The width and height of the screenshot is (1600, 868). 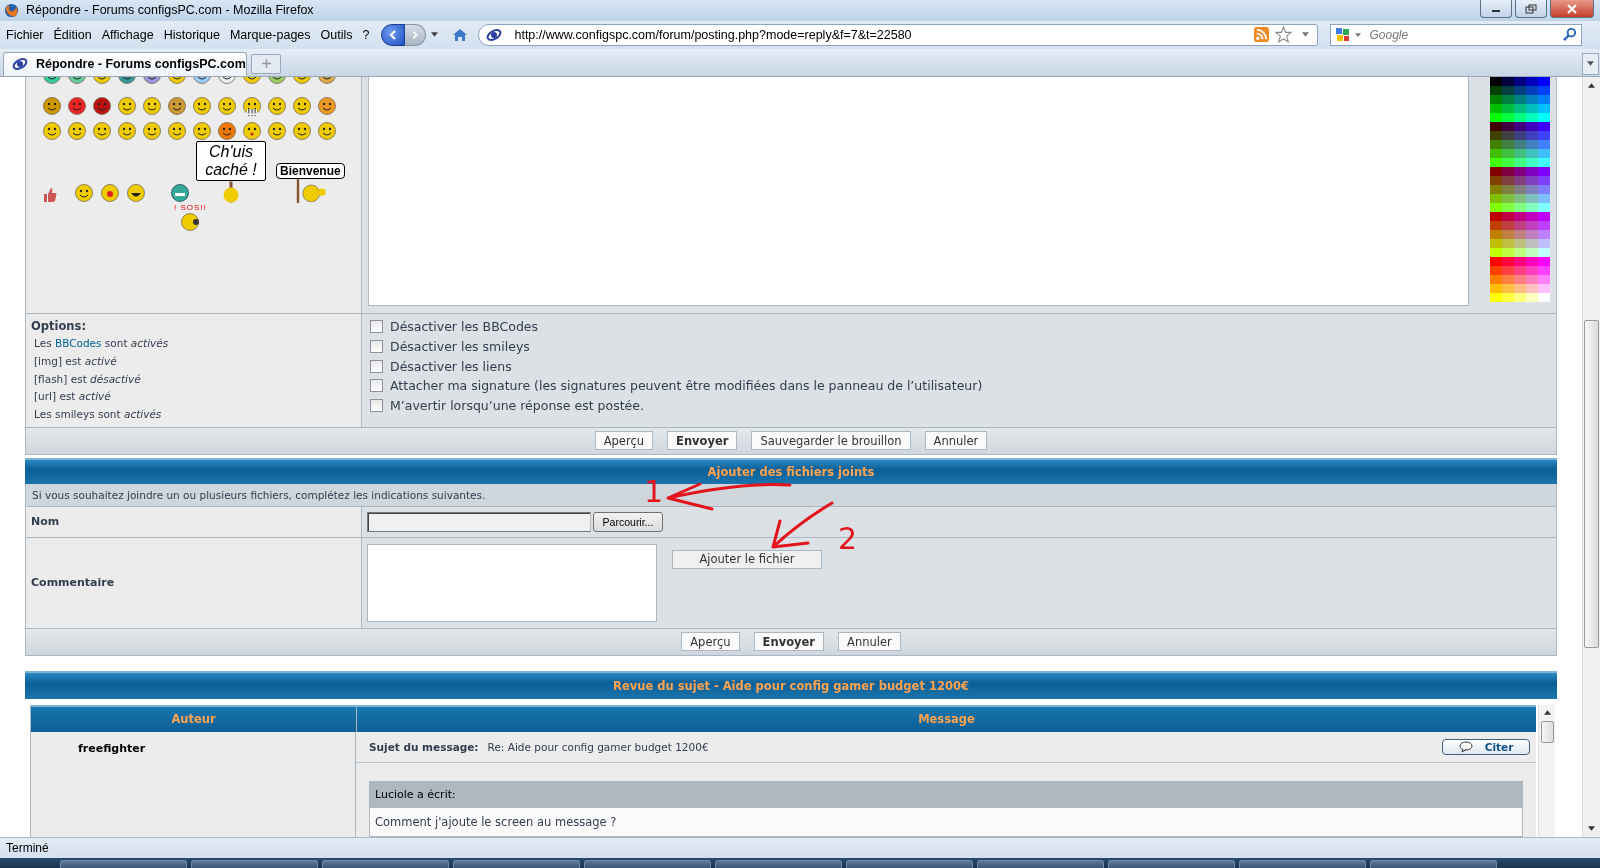 What do you see at coordinates (747, 559) in the screenshot?
I see `add-file-button: Ajouter le fichier` at bounding box center [747, 559].